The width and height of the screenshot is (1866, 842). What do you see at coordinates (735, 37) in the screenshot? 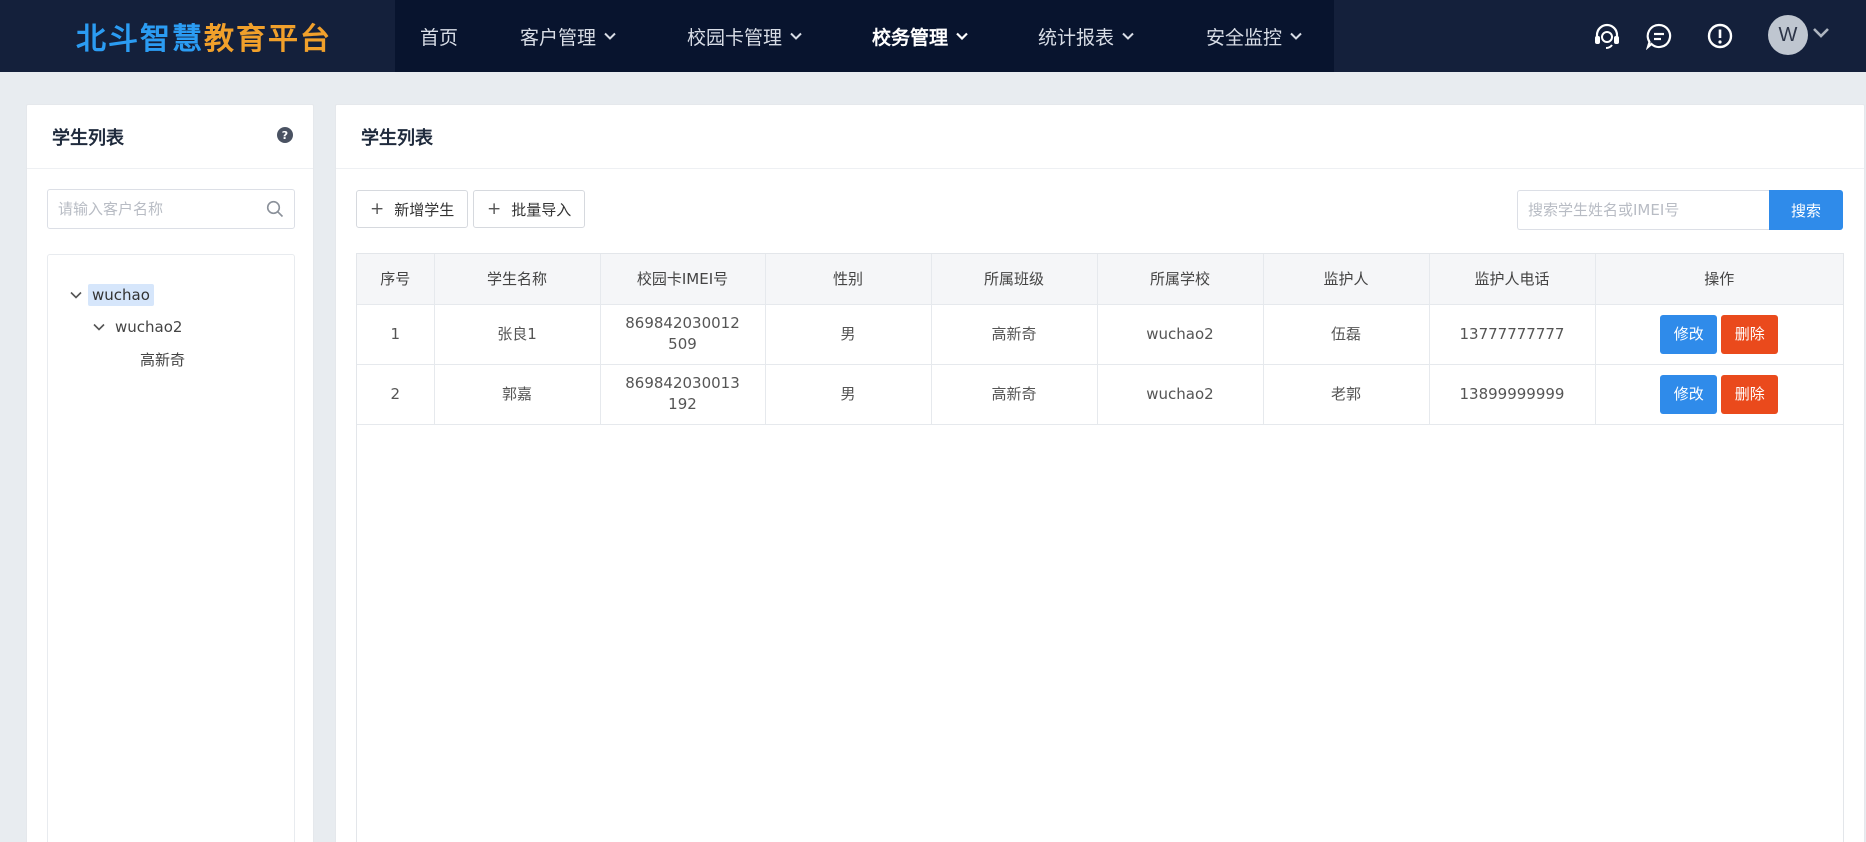
I see `nav-item-label: 校园卡管理` at bounding box center [735, 37].